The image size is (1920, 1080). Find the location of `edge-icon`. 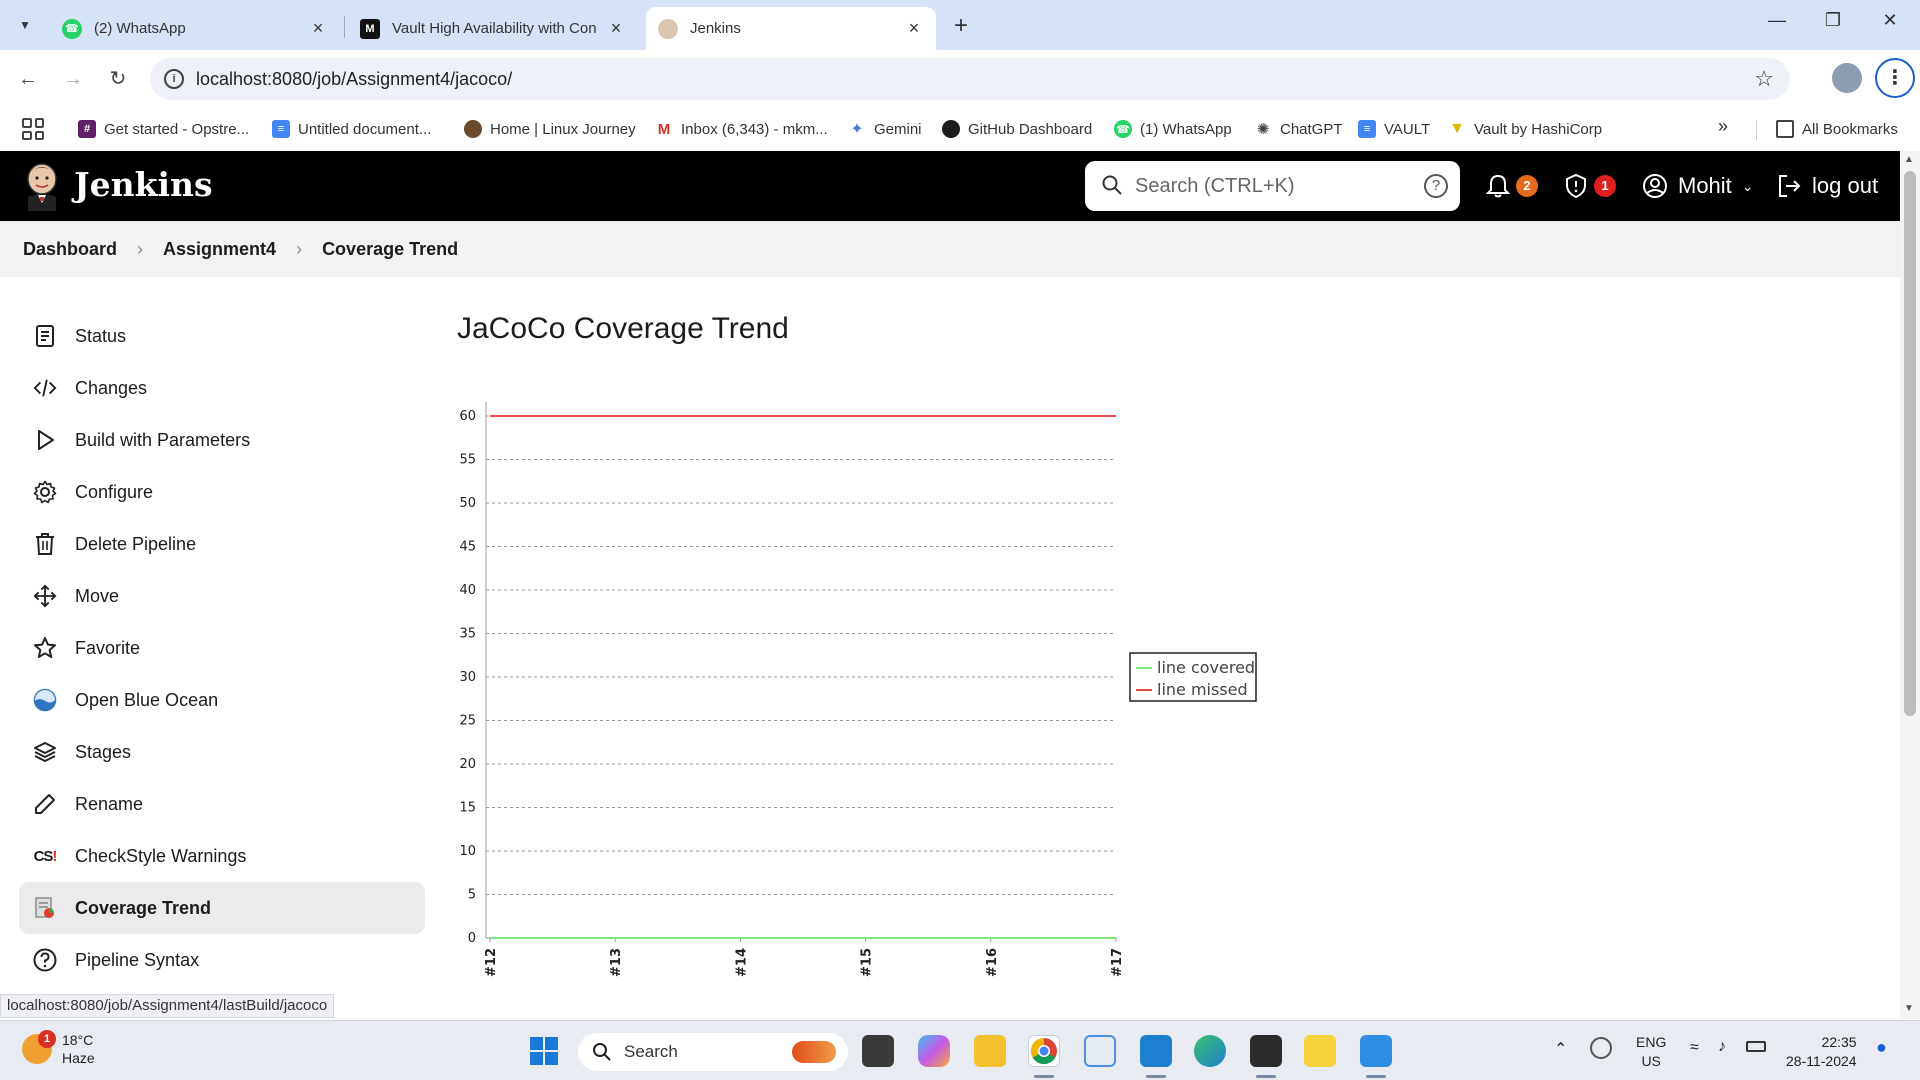

edge-icon is located at coordinates (1210, 1051).